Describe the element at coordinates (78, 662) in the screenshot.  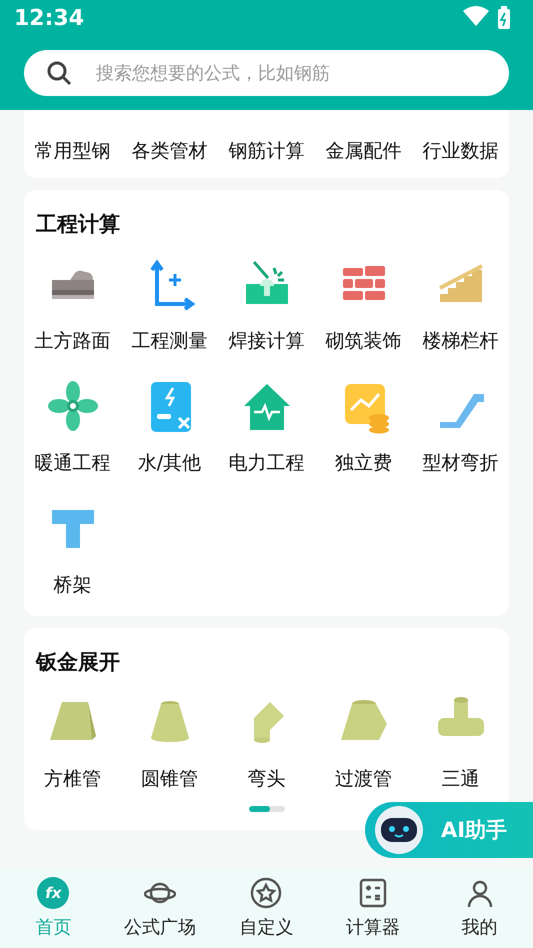
I see `section-title: 钣金展开` at that location.